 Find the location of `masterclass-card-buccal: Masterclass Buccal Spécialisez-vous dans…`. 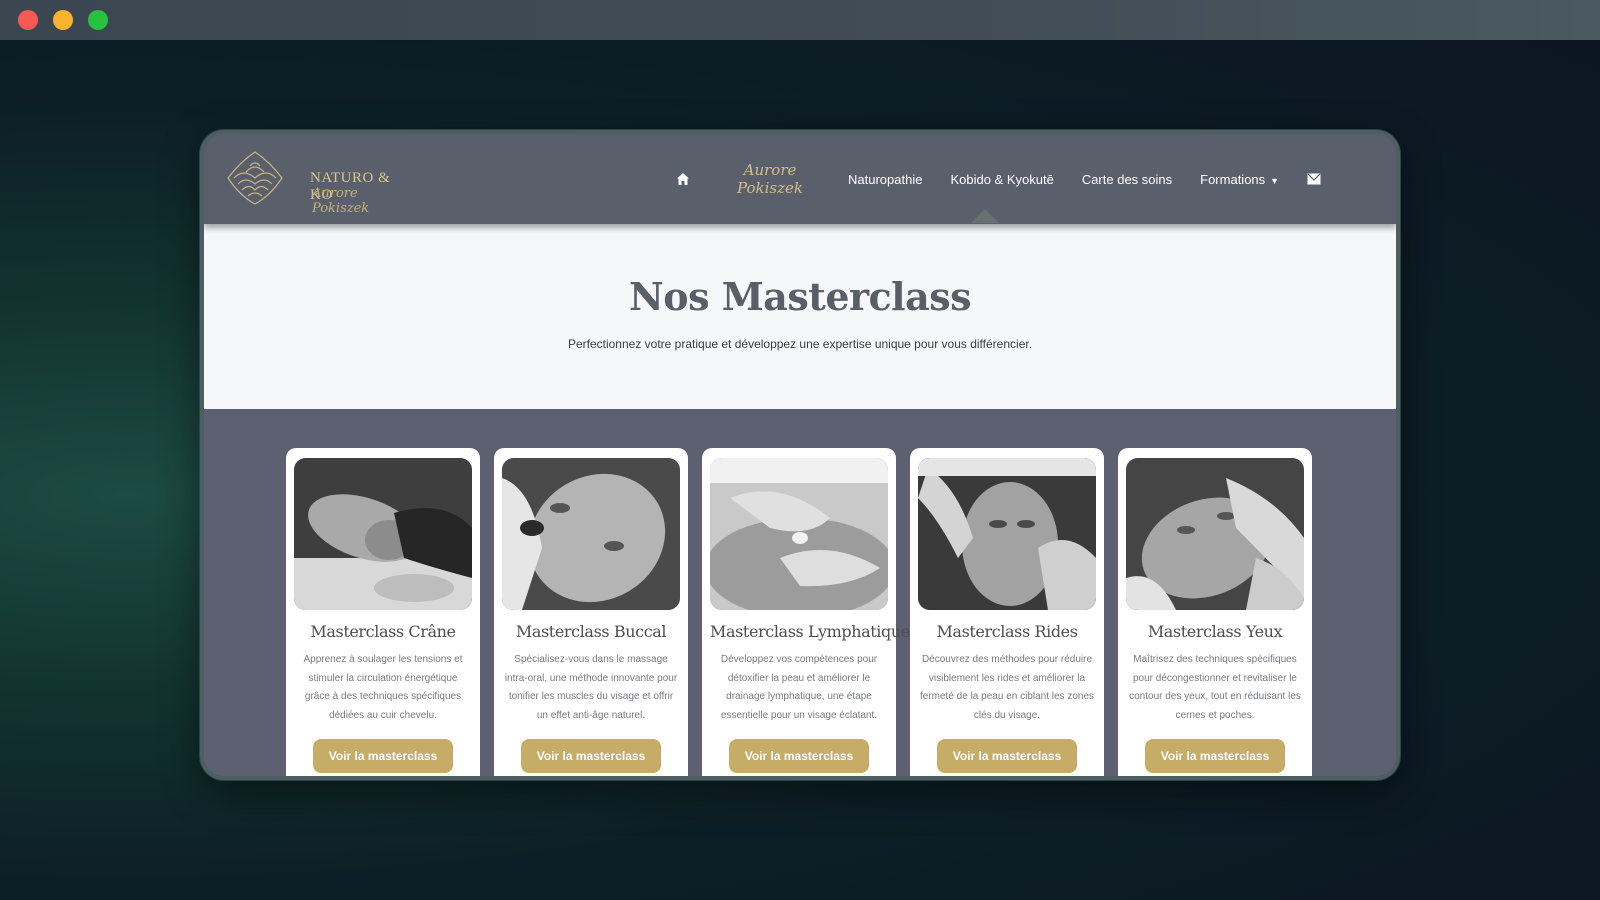

masterclass-card-buccal: Masterclass Buccal Spécialisez-vous dans… is located at coordinates (591, 612).